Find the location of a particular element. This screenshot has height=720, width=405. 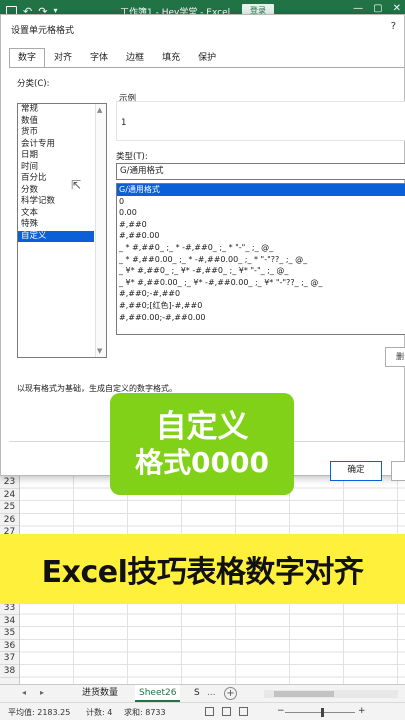

category-item: 特殊 is located at coordinates (62, 225).